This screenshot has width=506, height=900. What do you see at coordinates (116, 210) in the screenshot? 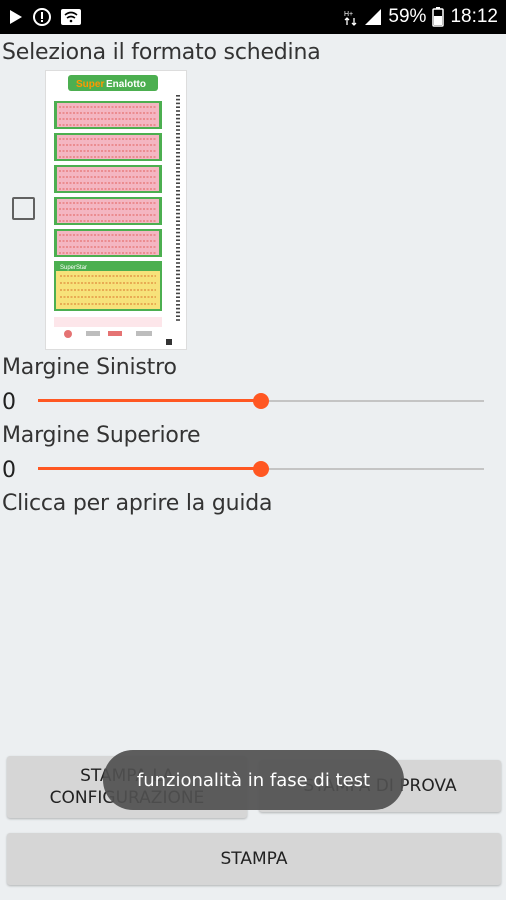
I see `superenalotto-ticket-image: Super Enalotto SuperStar` at bounding box center [116, 210].